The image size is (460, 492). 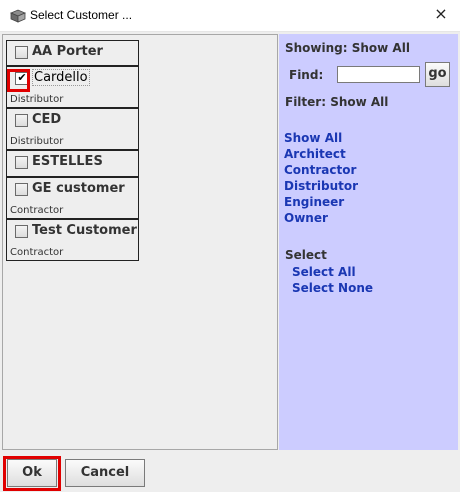 What do you see at coordinates (313, 138) in the screenshot?
I see `filter-link-show-all: Show All` at bounding box center [313, 138].